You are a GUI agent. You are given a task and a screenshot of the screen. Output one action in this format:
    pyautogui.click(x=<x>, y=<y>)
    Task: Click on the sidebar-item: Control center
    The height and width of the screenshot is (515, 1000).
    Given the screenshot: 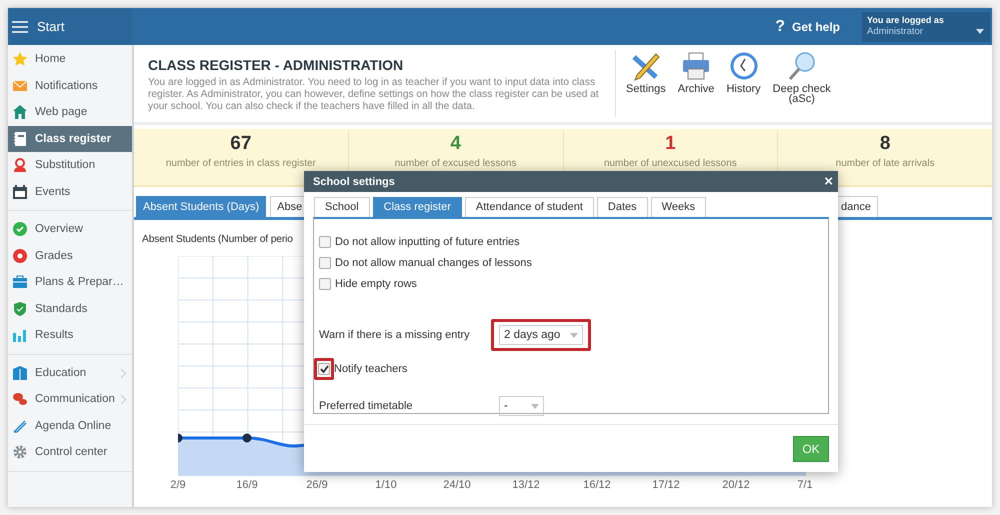 What is the action you would take?
    pyautogui.click(x=70, y=452)
    